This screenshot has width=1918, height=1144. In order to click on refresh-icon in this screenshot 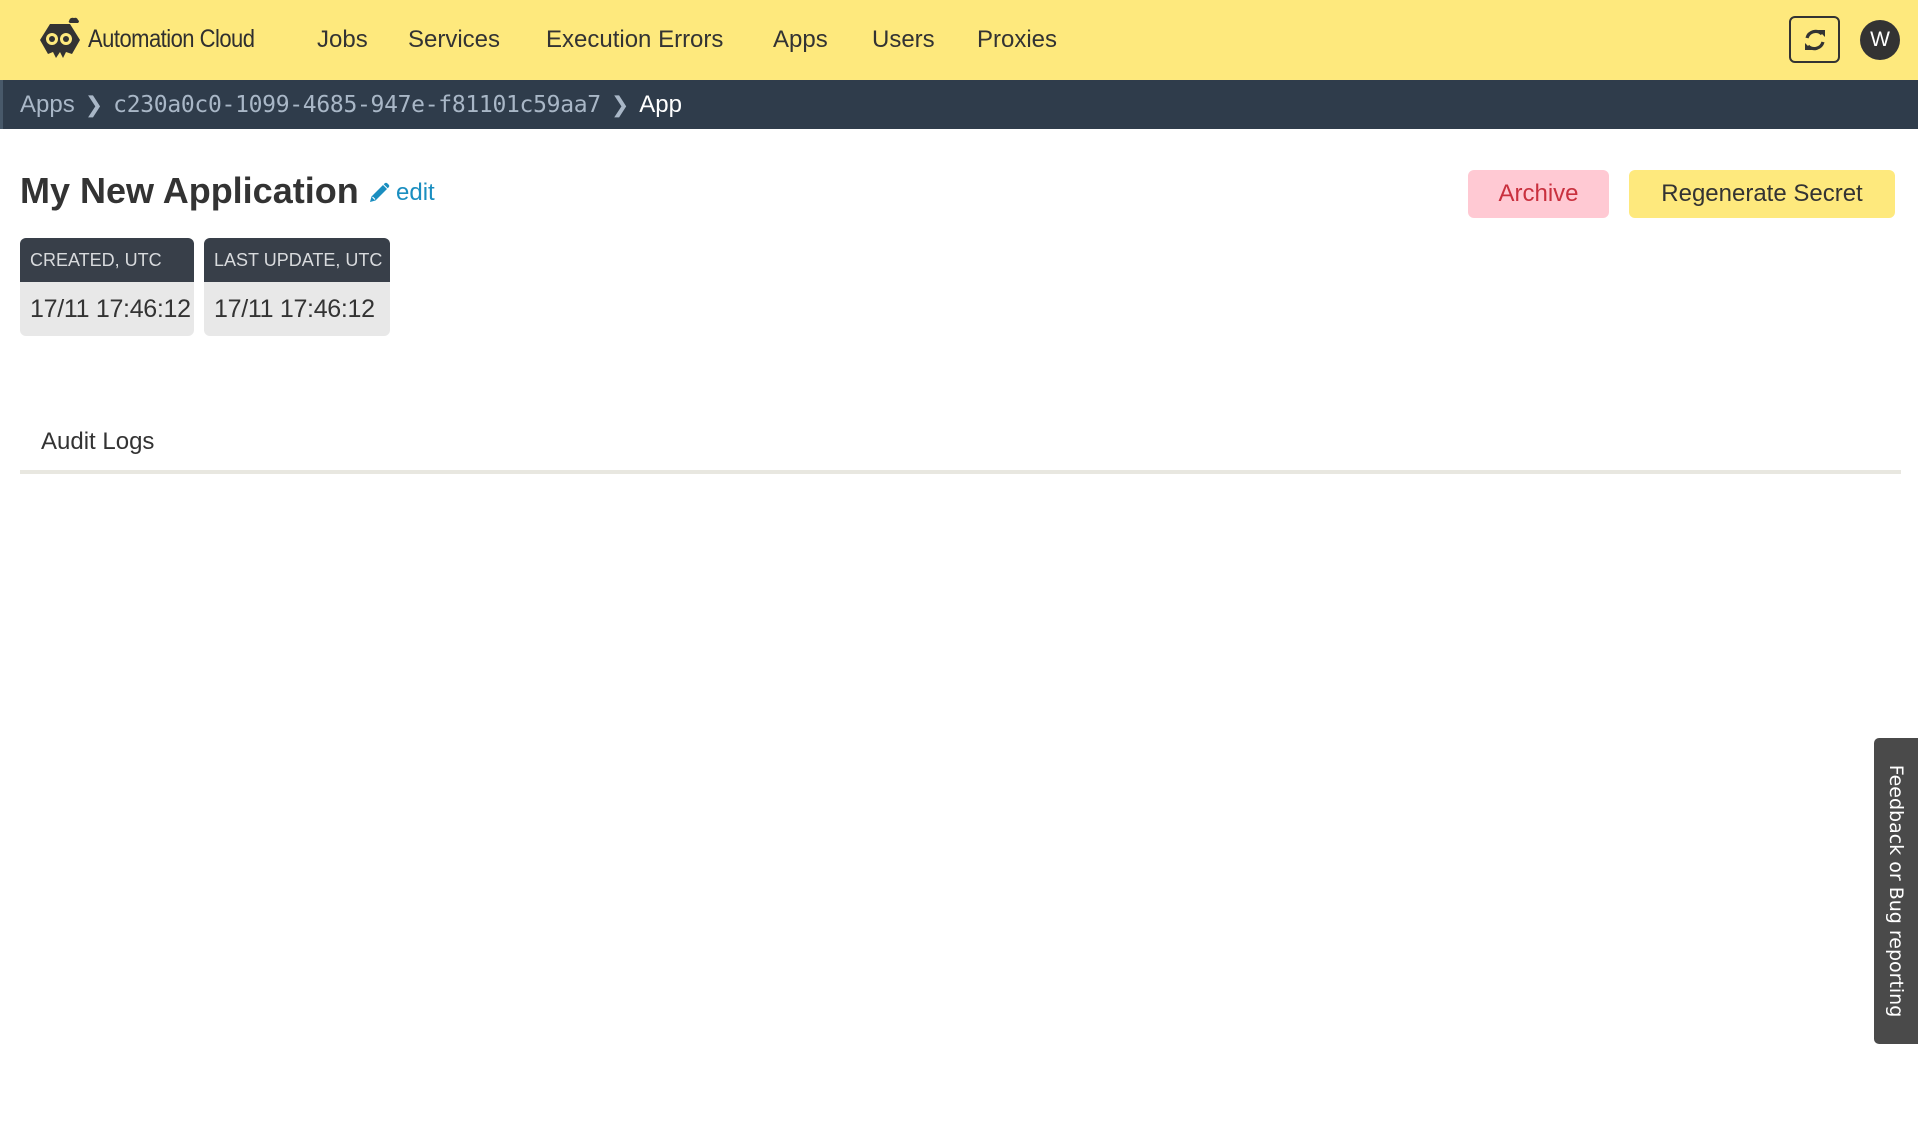, I will do `click(1814, 39)`.